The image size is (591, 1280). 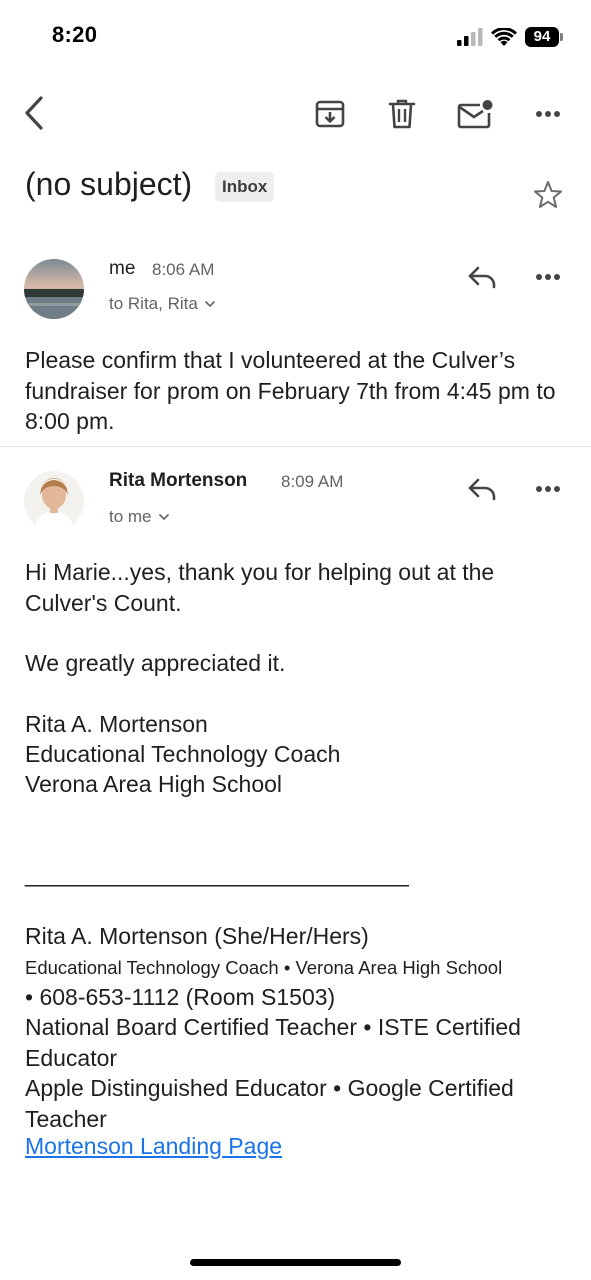 What do you see at coordinates (109, 184) in the screenshot?
I see `email-subject: (no subject)` at bounding box center [109, 184].